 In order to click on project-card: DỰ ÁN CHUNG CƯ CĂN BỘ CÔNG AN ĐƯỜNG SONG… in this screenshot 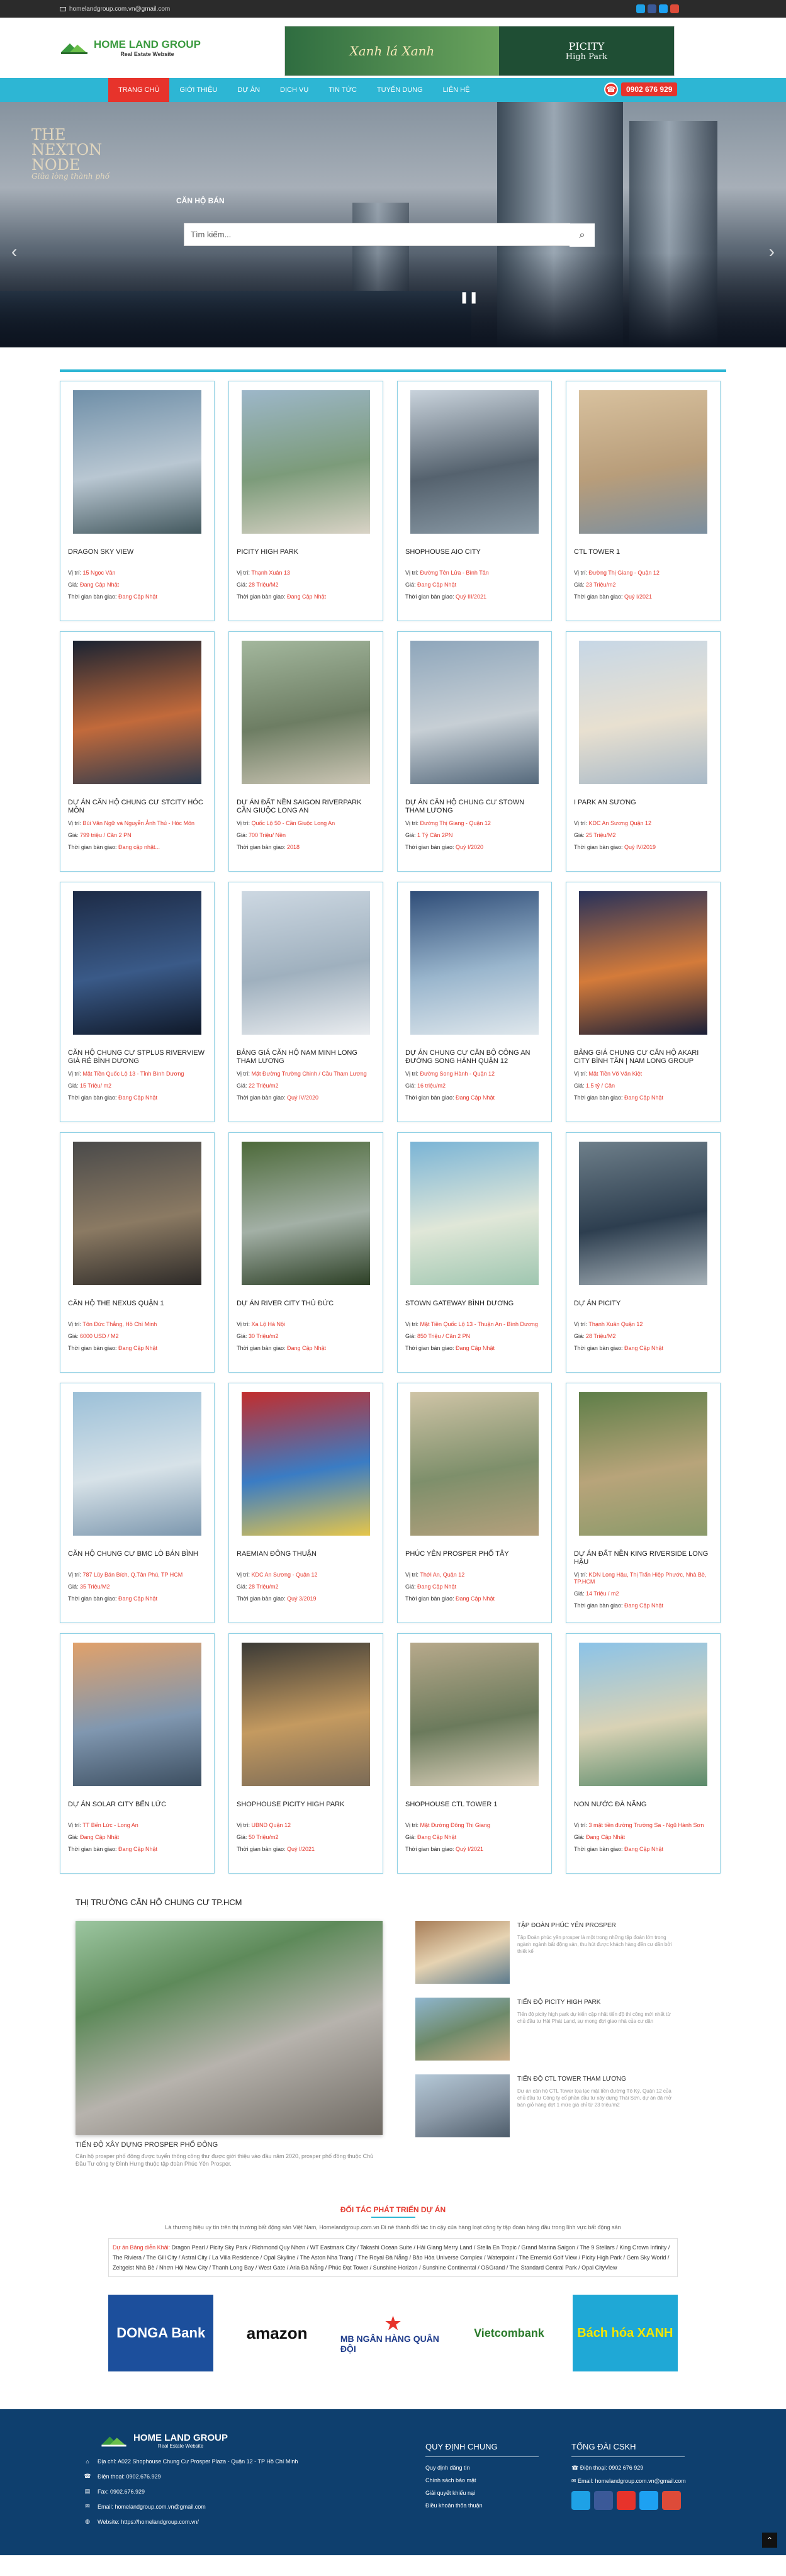, I will do `click(474, 1002)`.